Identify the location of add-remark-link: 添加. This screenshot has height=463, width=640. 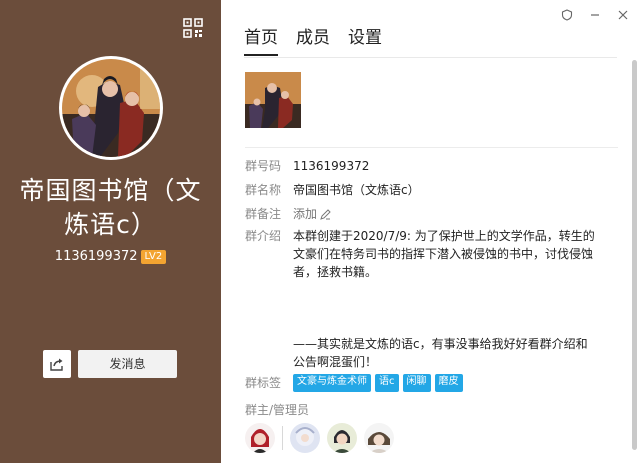
(312, 214).